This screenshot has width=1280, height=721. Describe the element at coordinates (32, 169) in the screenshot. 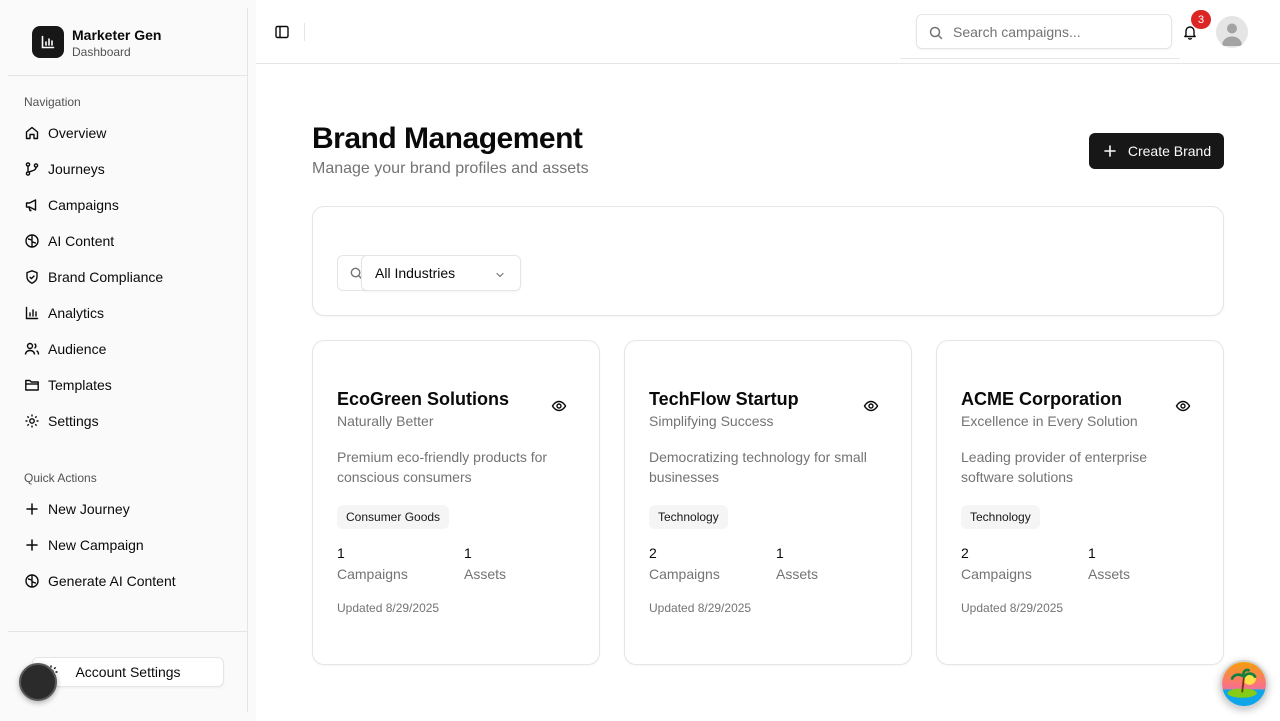

I see `git-branch-icon` at that location.